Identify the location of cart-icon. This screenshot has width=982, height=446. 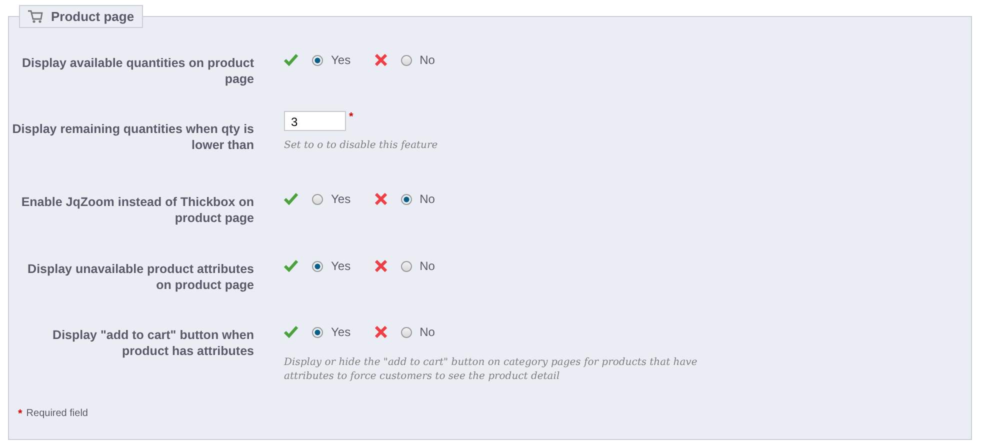
(35, 16).